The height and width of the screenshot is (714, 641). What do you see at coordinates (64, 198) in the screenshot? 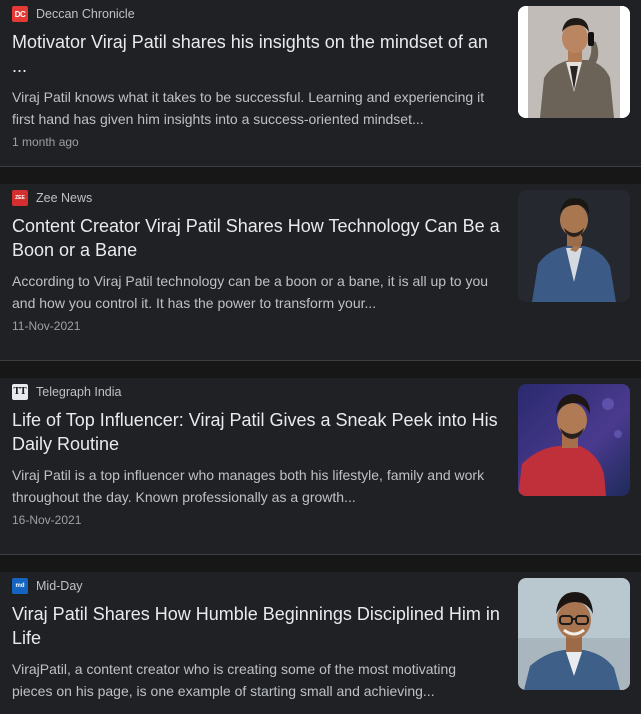
I see `source-name: Zee News` at bounding box center [64, 198].